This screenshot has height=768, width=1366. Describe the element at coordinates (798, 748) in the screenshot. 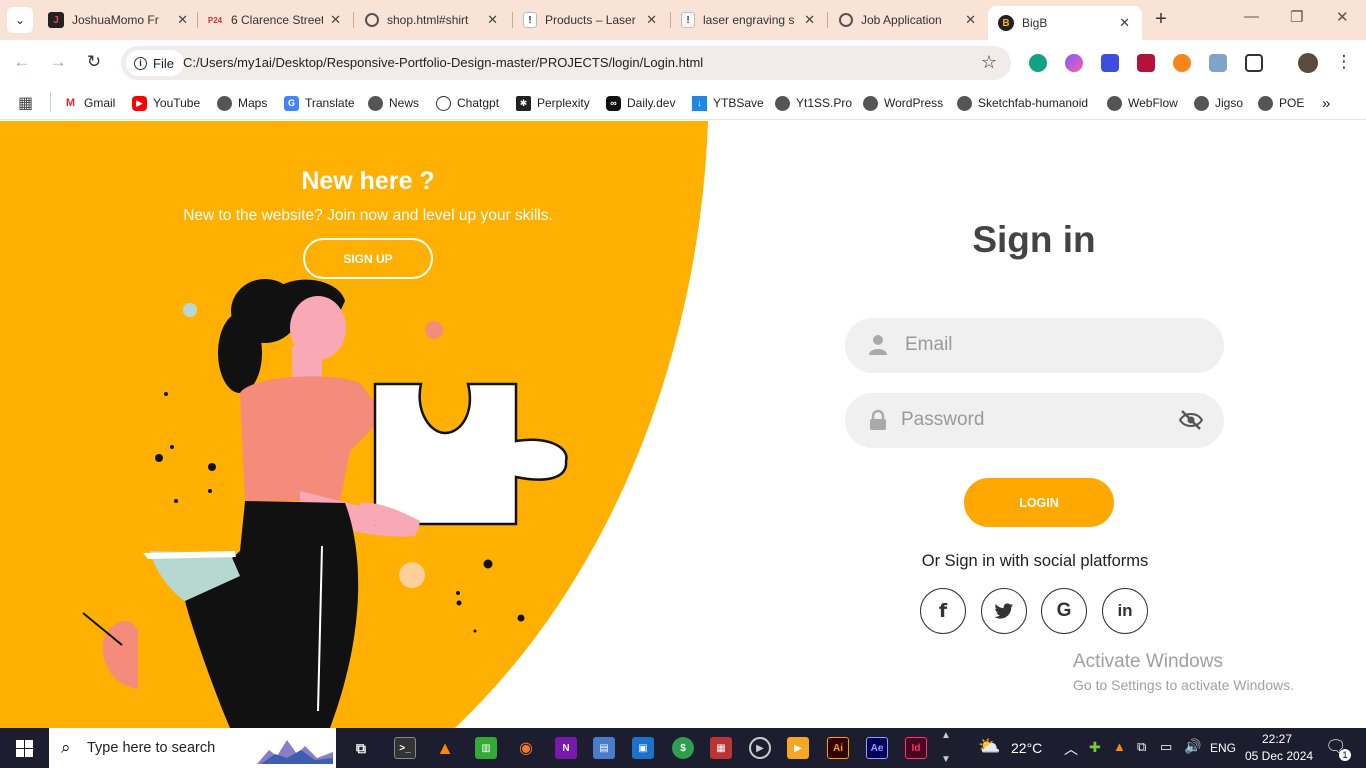

I see `video-editor-icon: ▶` at that location.